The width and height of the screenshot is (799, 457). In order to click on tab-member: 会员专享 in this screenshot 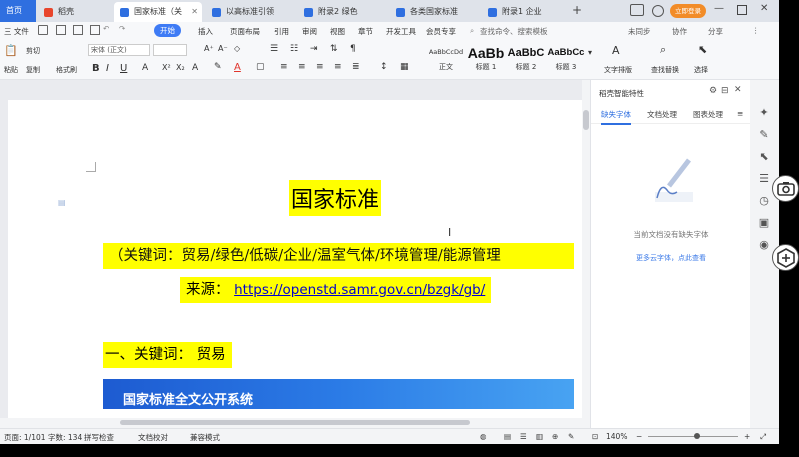, I will do `click(441, 31)`.